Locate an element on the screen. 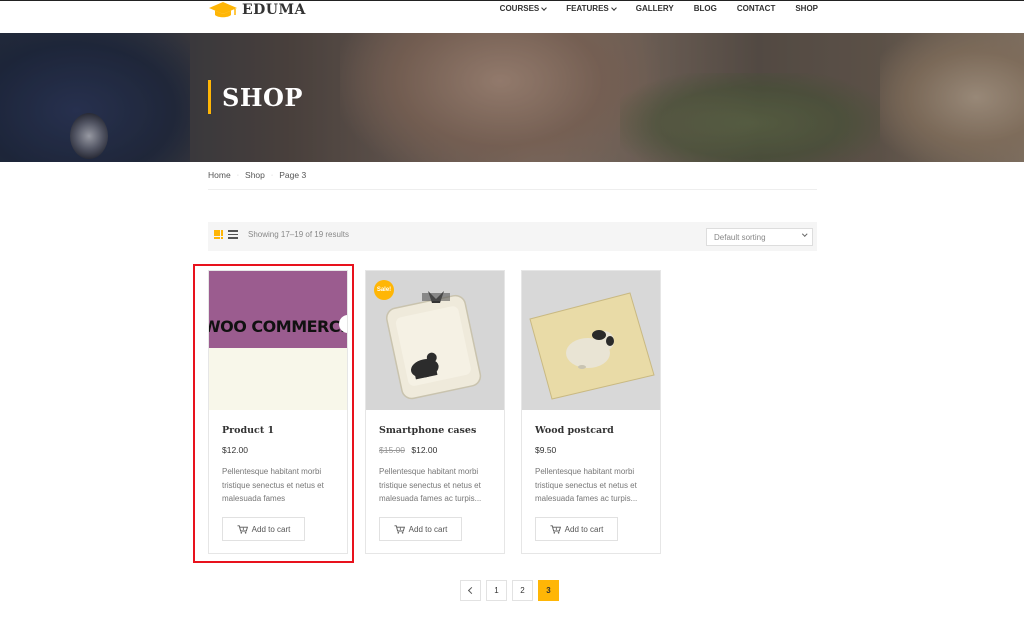 This screenshot has width=1024, height=626. sort-select: Default sorting is located at coordinates (759, 237).